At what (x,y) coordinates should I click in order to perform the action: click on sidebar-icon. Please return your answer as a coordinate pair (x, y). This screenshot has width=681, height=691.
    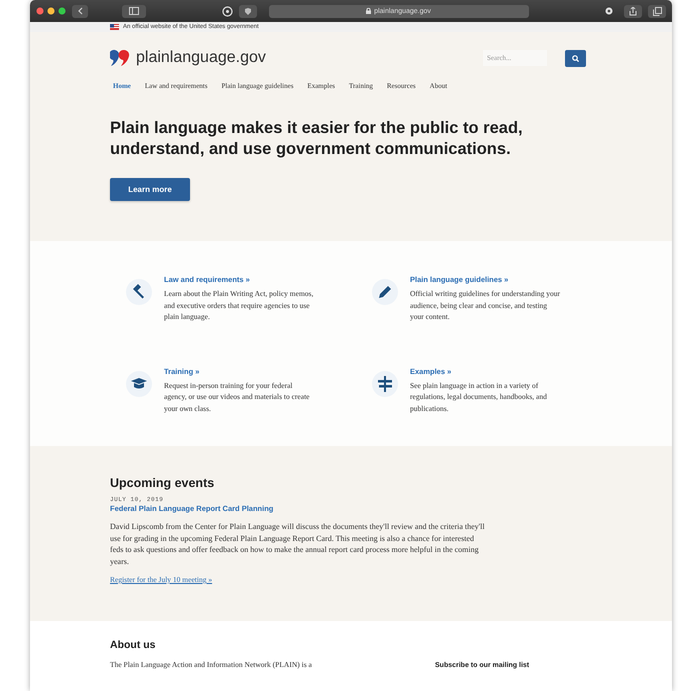
    Looking at the image, I should click on (134, 11).